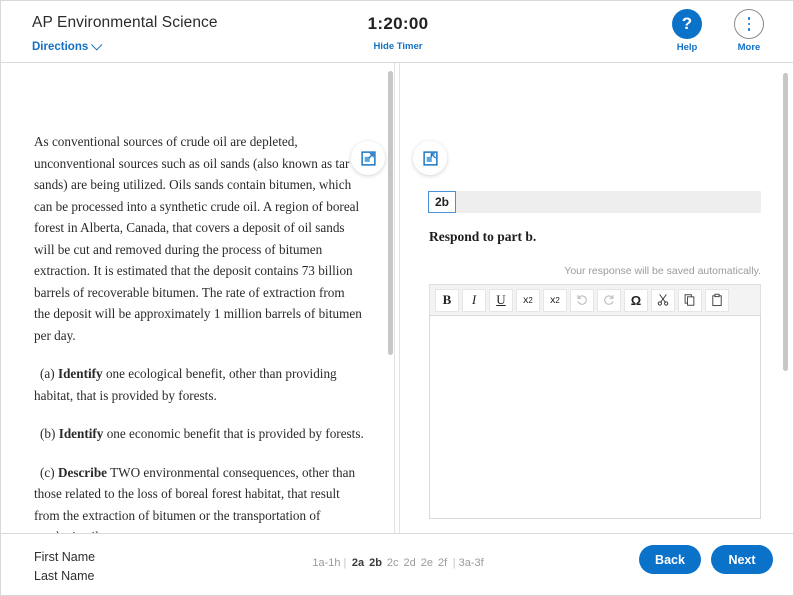  What do you see at coordinates (528, 300) in the screenshot?
I see `superscript-button: x2` at bounding box center [528, 300].